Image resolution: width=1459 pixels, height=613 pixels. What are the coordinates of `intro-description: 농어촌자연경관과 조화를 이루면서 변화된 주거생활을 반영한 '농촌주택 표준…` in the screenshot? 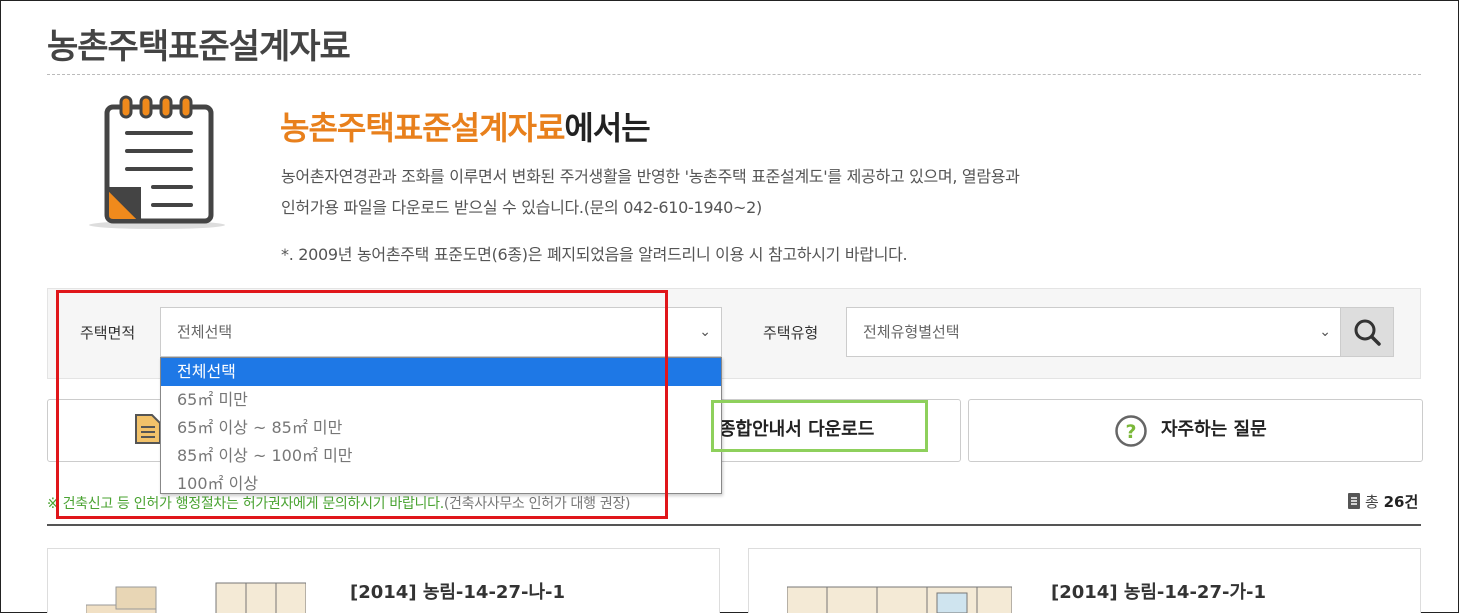 It's located at (731, 192).